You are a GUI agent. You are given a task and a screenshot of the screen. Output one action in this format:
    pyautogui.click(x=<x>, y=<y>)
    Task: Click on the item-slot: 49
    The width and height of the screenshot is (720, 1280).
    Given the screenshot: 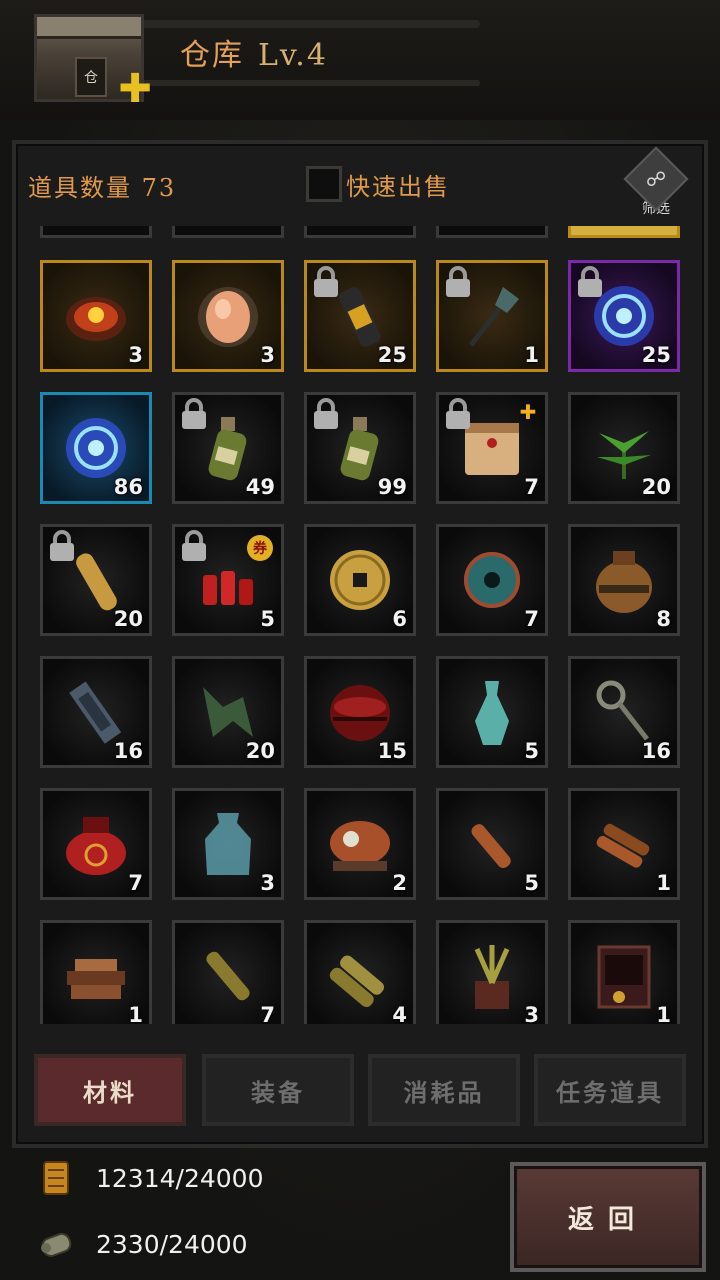 What is the action you would take?
    pyautogui.click(x=228, y=448)
    